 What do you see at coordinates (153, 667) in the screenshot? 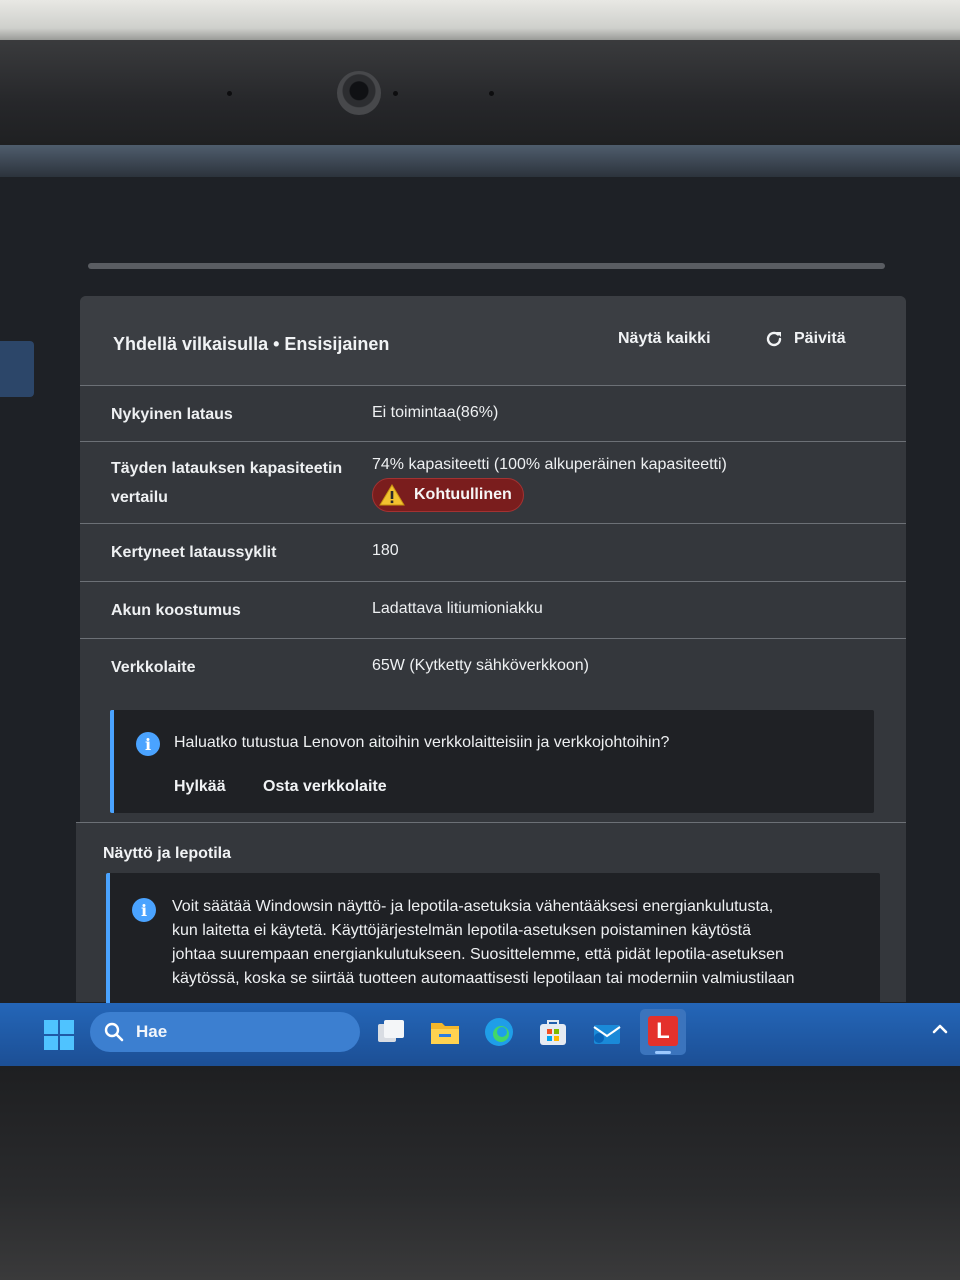
I see `row-label: Verkkolaite` at bounding box center [153, 667].